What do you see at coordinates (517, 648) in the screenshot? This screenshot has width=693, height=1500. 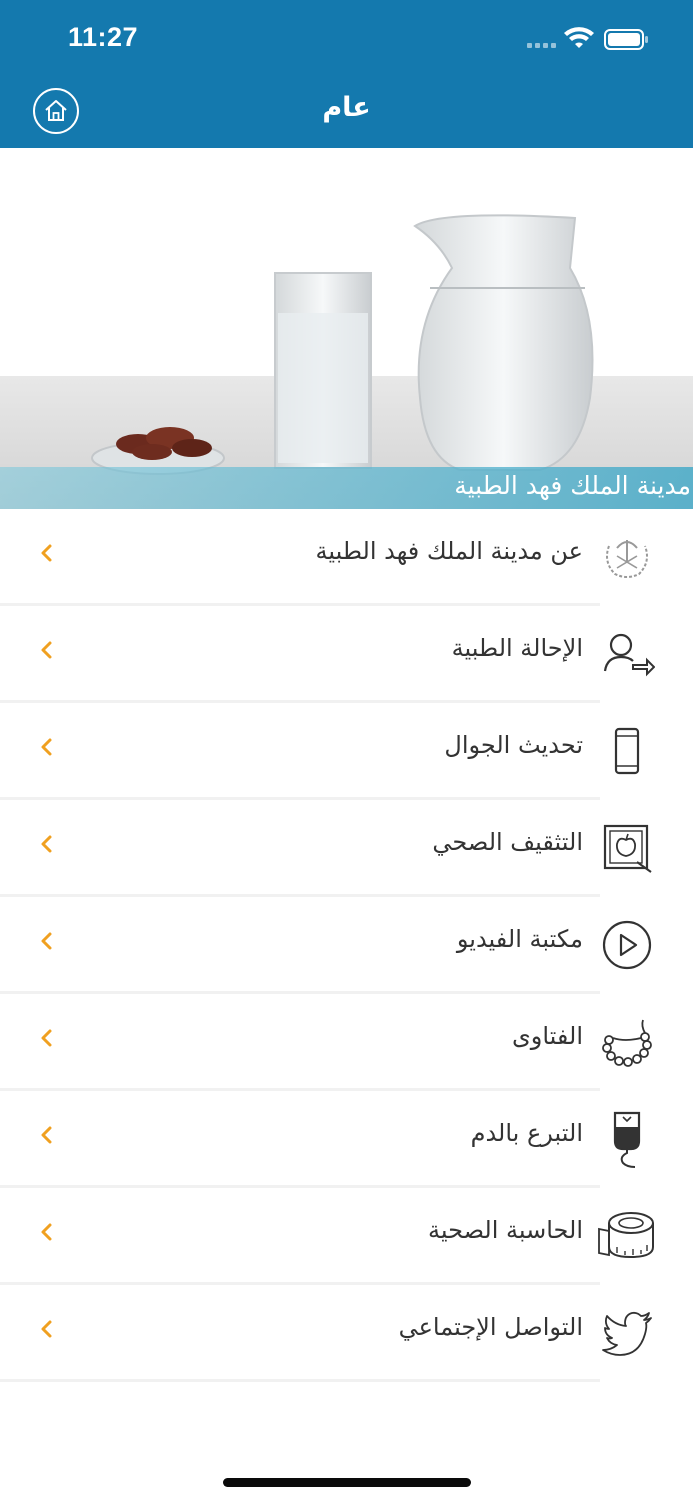 I see `menu-label: الإحالة الطبية` at bounding box center [517, 648].